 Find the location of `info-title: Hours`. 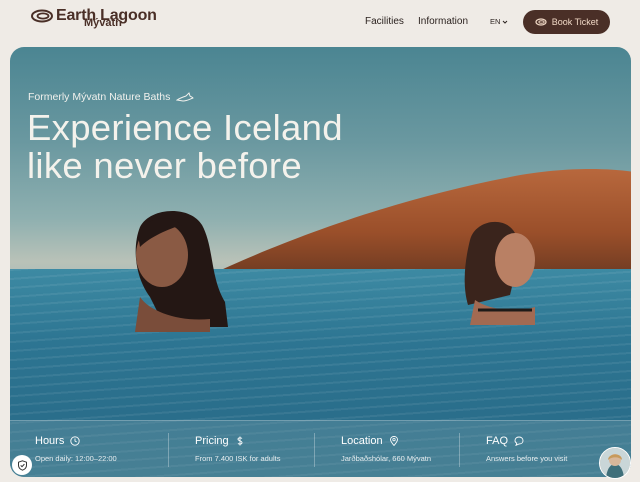

info-title: Hours is located at coordinates (50, 441).